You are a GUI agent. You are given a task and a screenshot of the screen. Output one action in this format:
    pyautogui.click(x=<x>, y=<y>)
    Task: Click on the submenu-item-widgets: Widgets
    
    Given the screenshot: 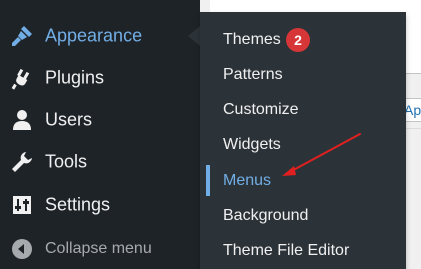 What is the action you would take?
    pyautogui.click(x=303, y=144)
    